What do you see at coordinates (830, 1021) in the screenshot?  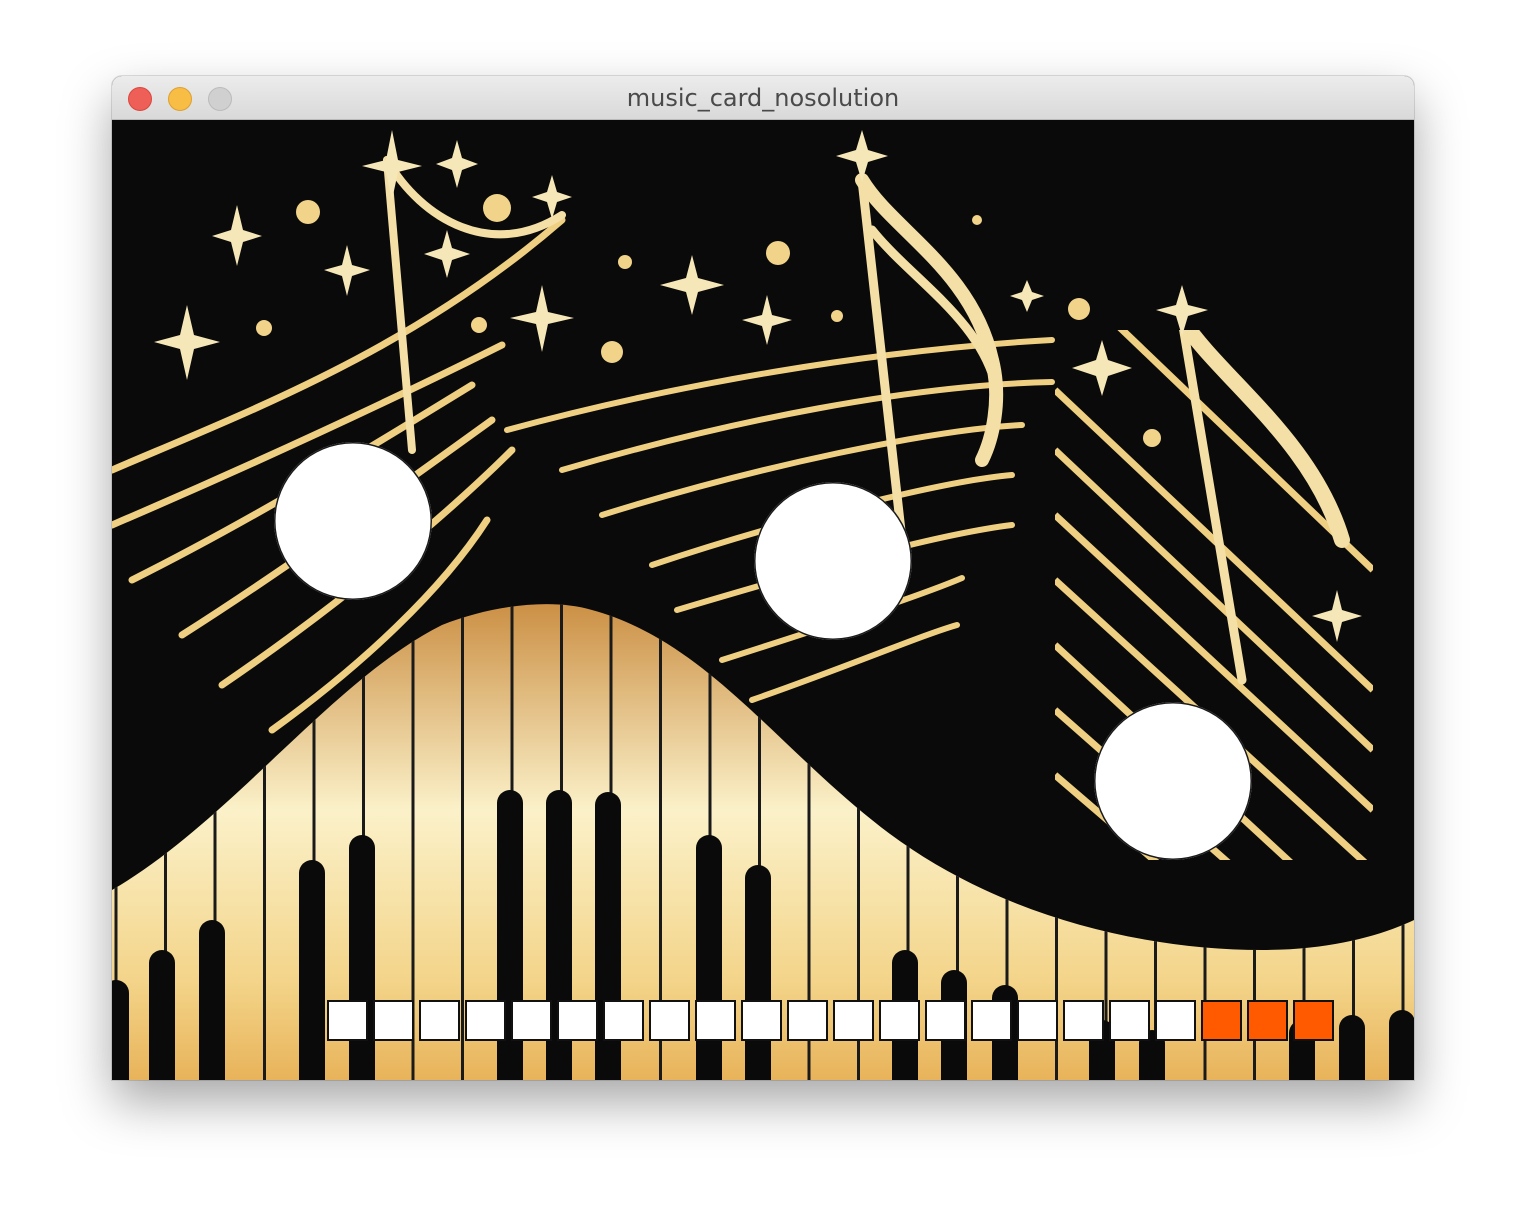 I see `progress-slots` at bounding box center [830, 1021].